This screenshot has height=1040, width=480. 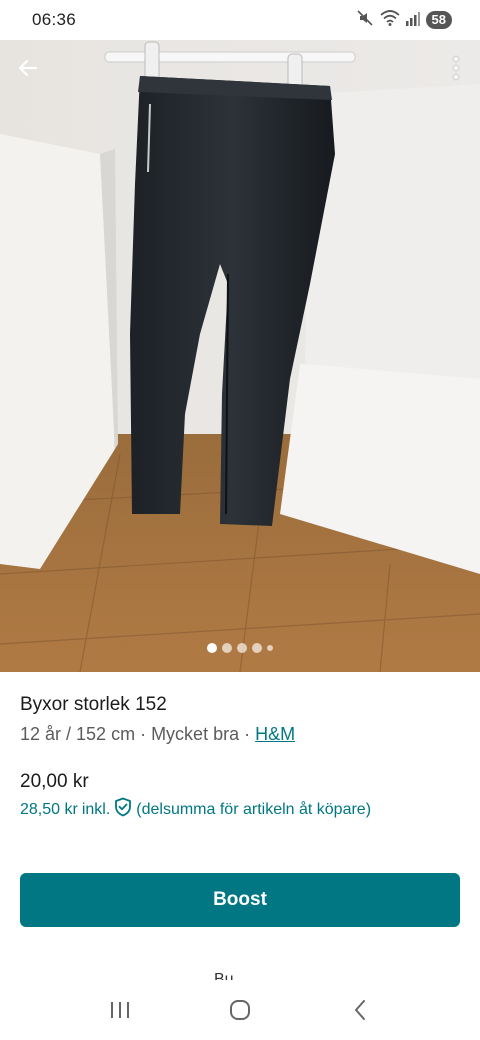 I want to click on recent-apps-icon, so click(x=120, y=1010).